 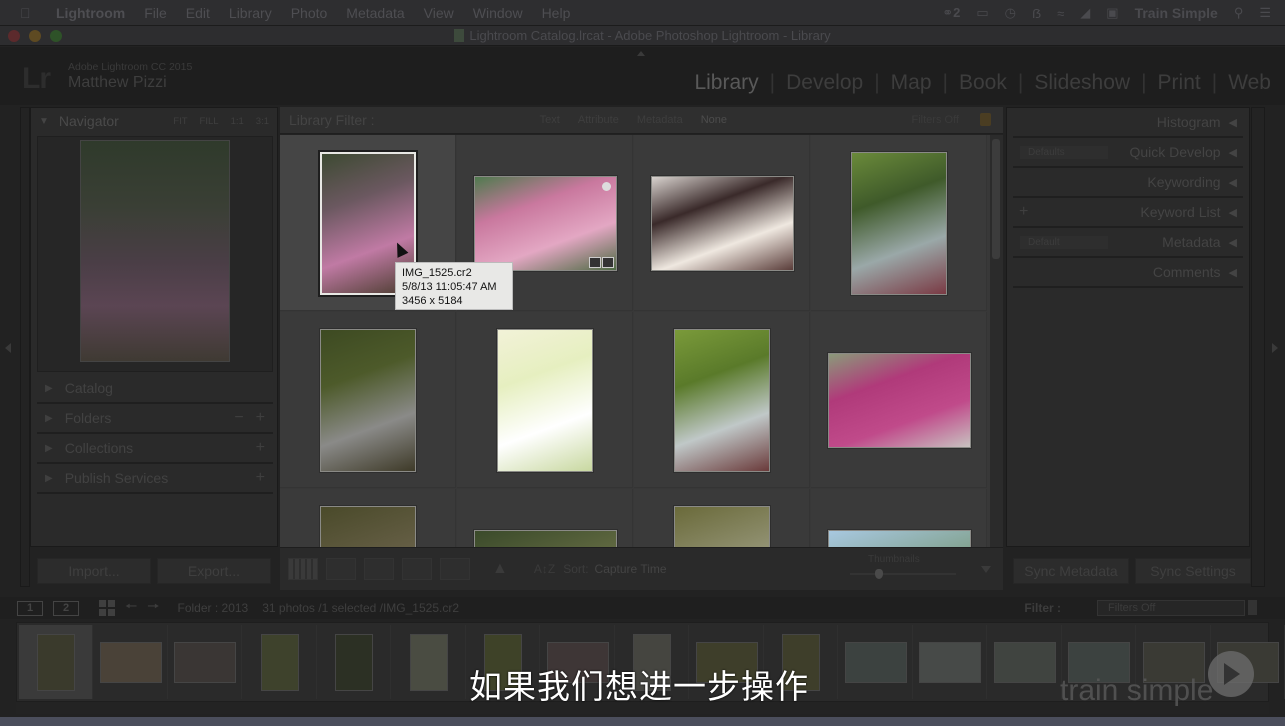 I want to click on navigator-preview, so click(x=155, y=254).